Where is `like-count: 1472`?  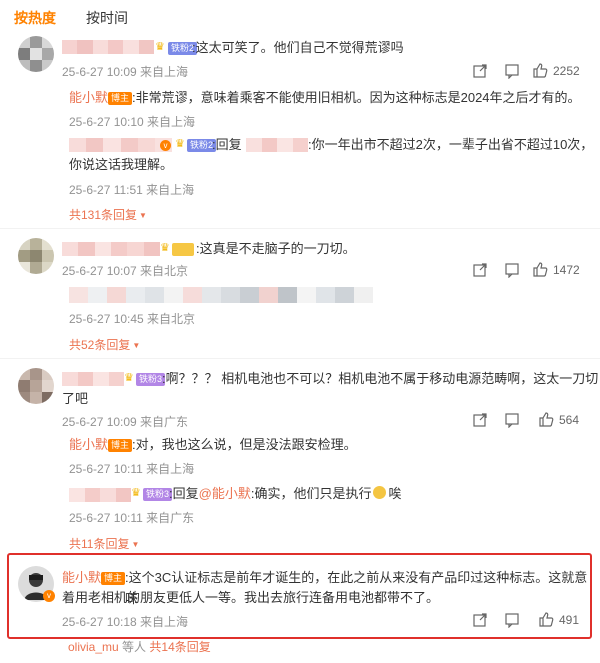
like-count: 1472 is located at coordinates (566, 270).